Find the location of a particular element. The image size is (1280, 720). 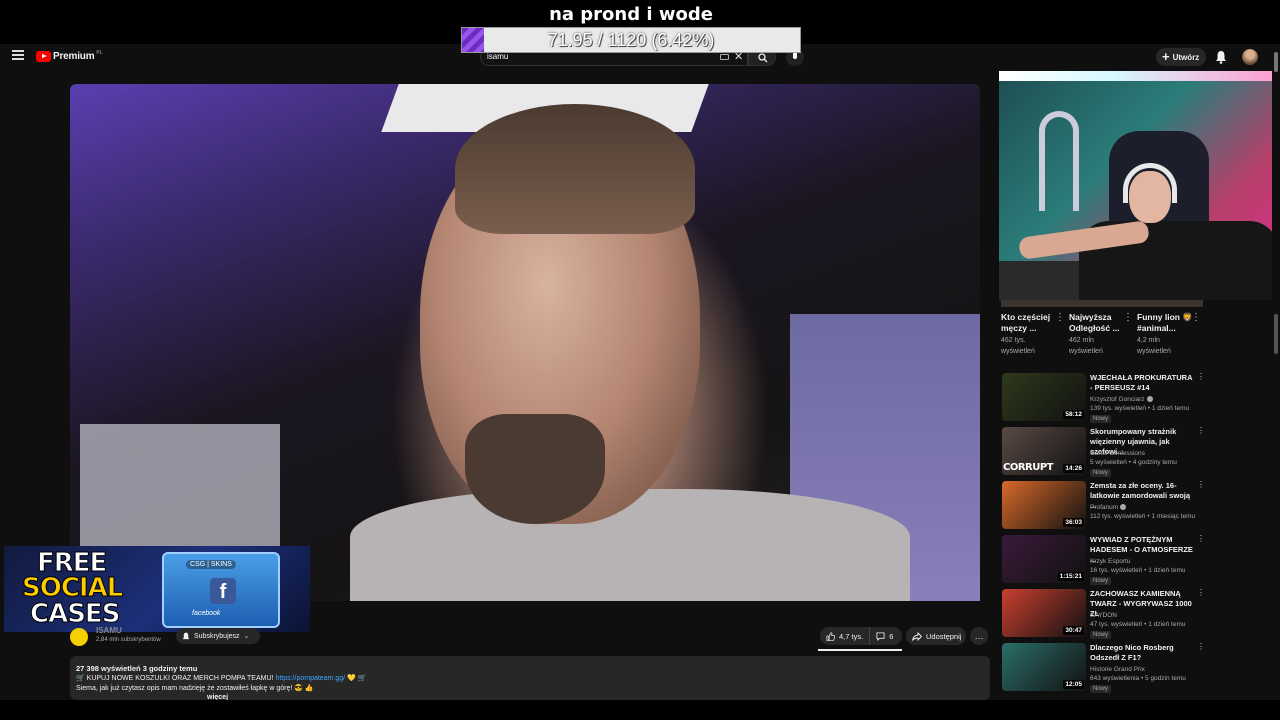

channel-name-text: SAYDON is located at coordinates (1103, 615).